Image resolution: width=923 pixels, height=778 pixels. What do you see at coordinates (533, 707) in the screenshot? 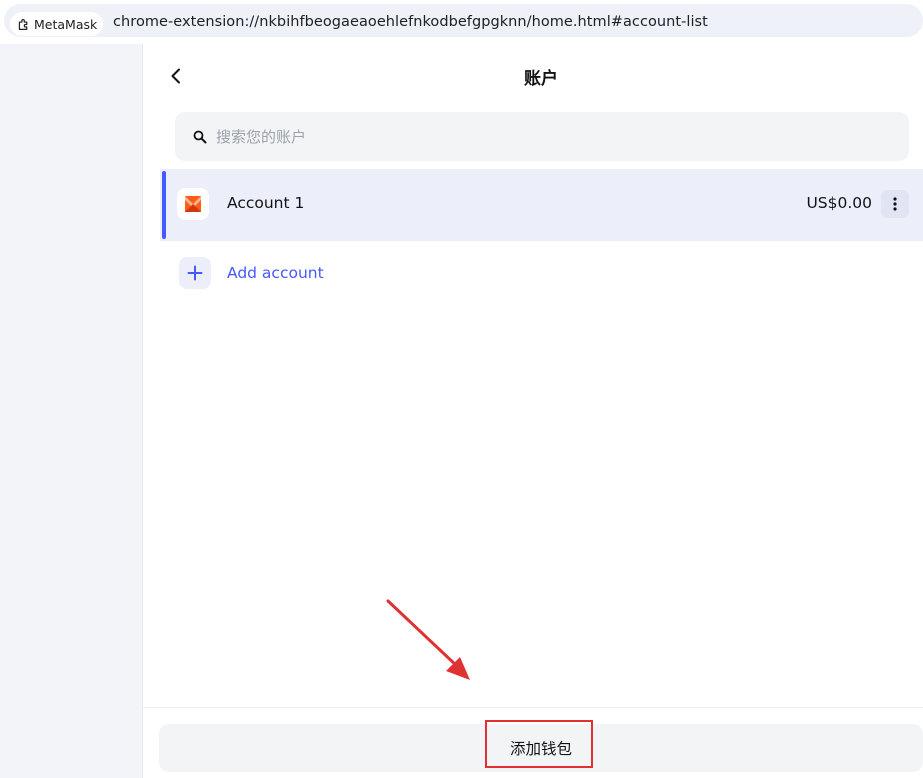
I see `footer-divider` at bounding box center [533, 707].